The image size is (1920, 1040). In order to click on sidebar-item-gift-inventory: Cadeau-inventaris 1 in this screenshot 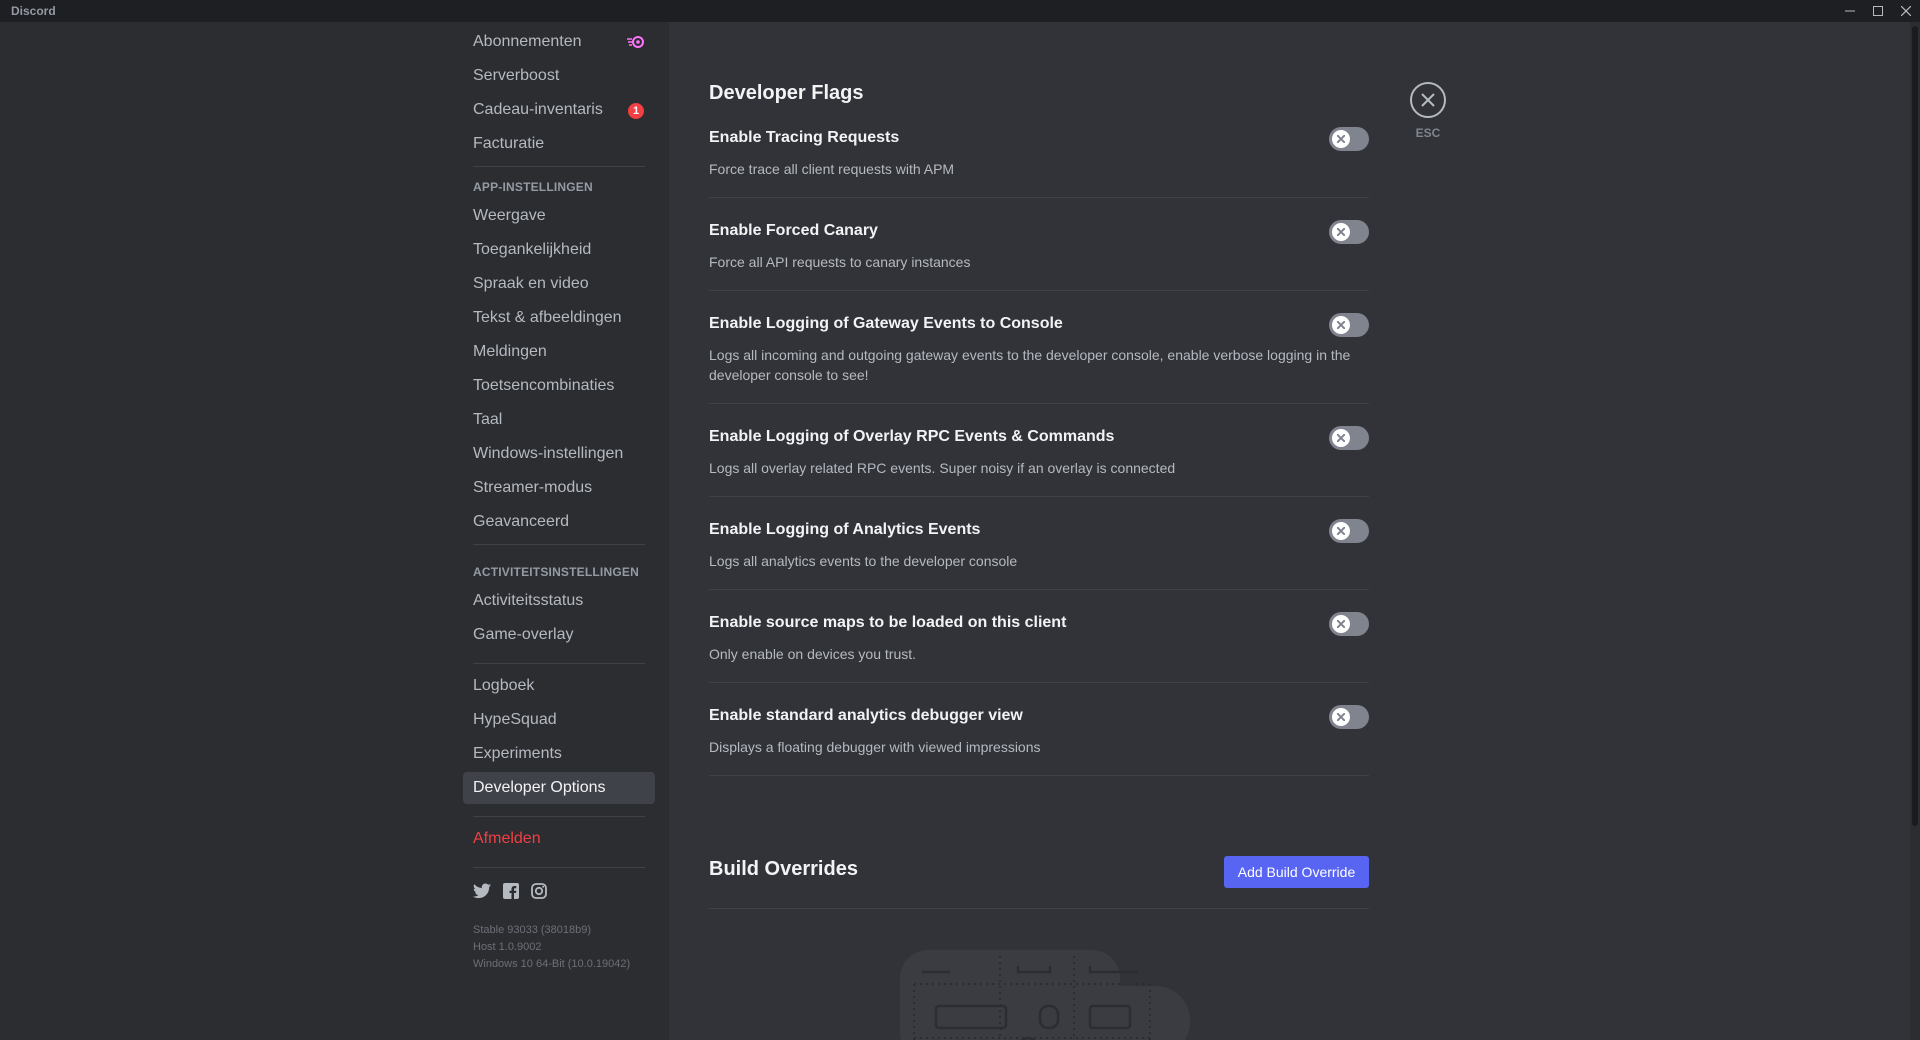, I will do `click(559, 110)`.